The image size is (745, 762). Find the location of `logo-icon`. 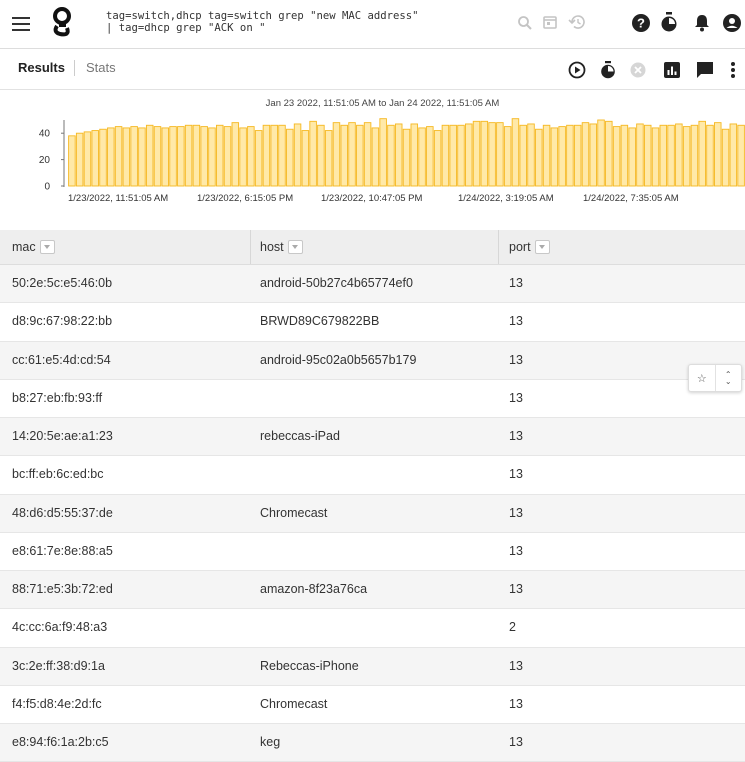

logo-icon is located at coordinates (62, 24).